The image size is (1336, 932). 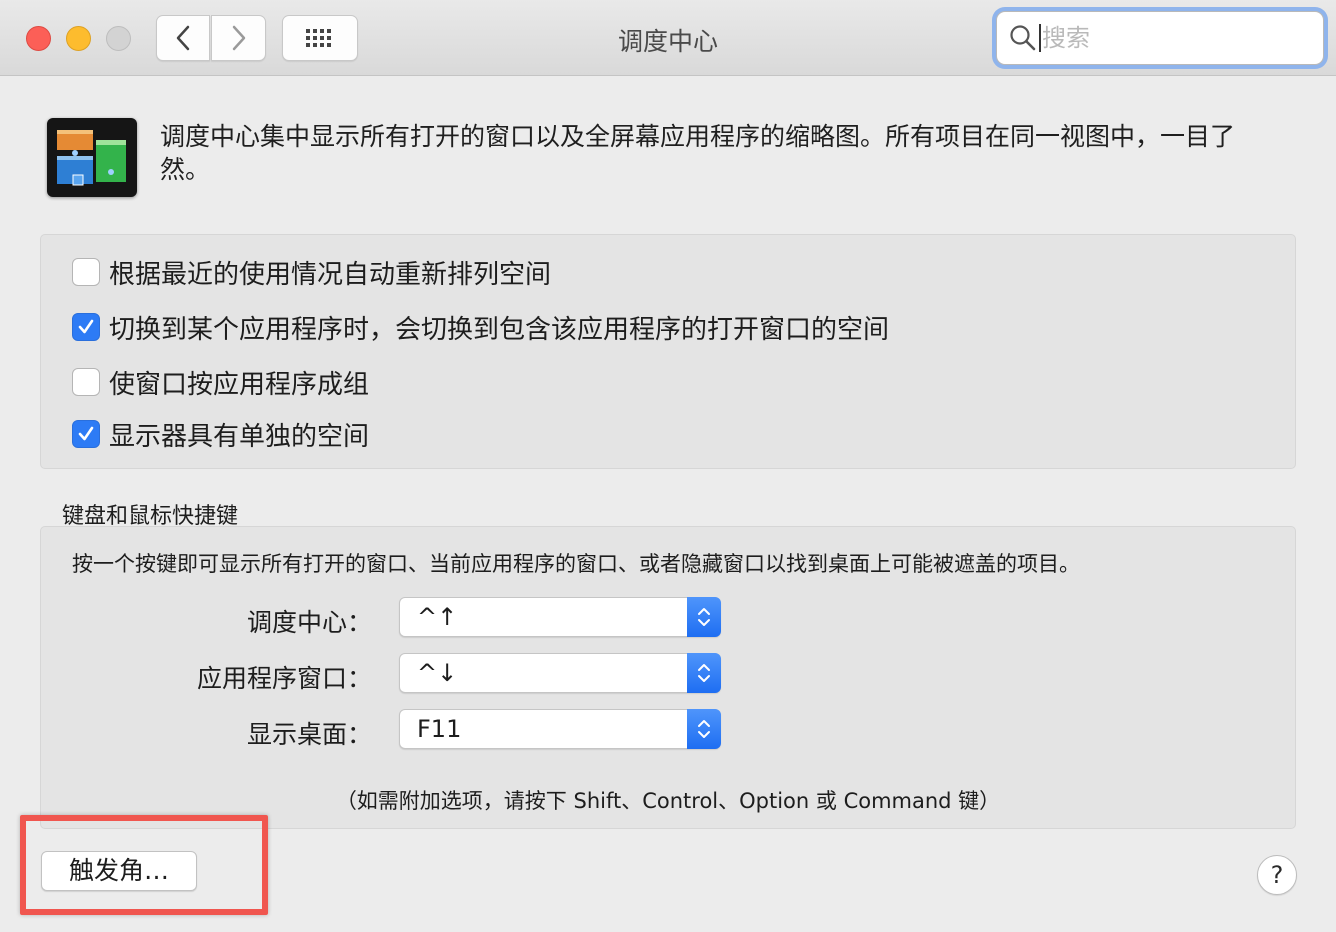 I want to click on shortcut-label-show-desktop: 显示桌面：, so click(x=309, y=734).